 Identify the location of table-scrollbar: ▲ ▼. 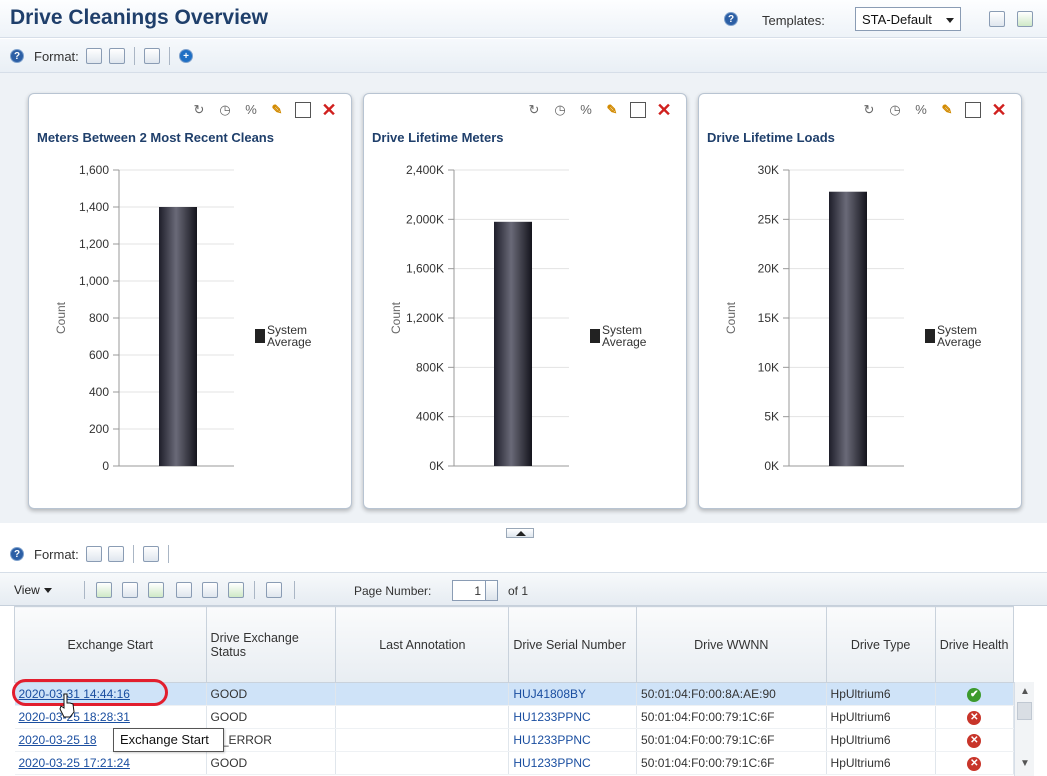
(1024, 729).